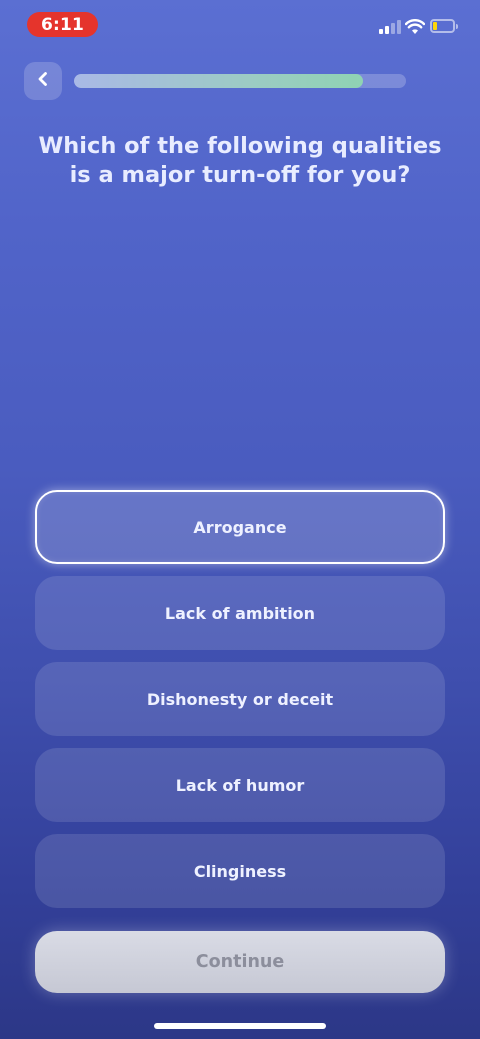 This screenshot has width=480, height=1039. What do you see at coordinates (435, 26) in the screenshot?
I see `battery-level` at bounding box center [435, 26].